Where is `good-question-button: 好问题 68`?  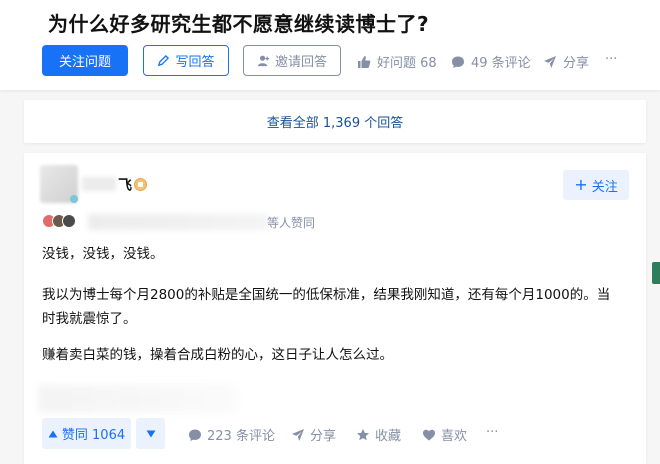
good-question-button: 好问题 68 is located at coordinates (397, 61).